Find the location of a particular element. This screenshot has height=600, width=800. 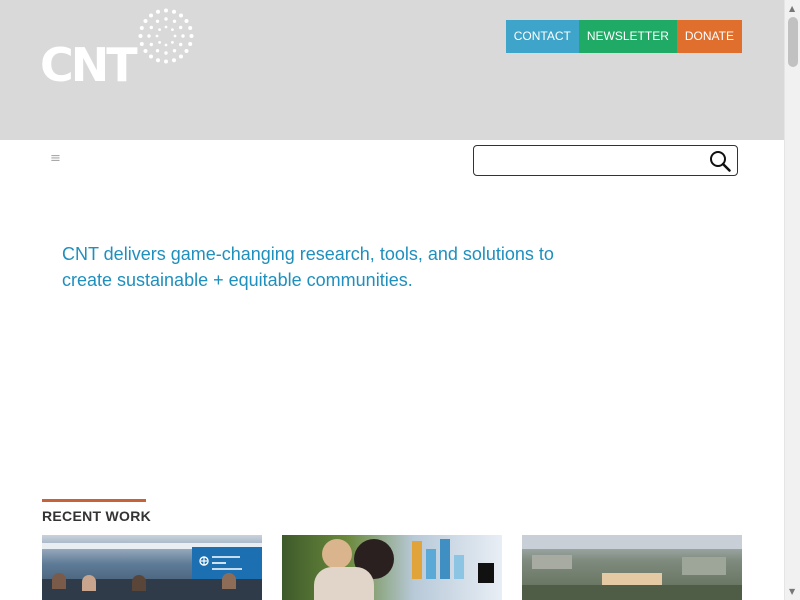

scroll-down-arrow-icon: ▼ is located at coordinates (792, 591).